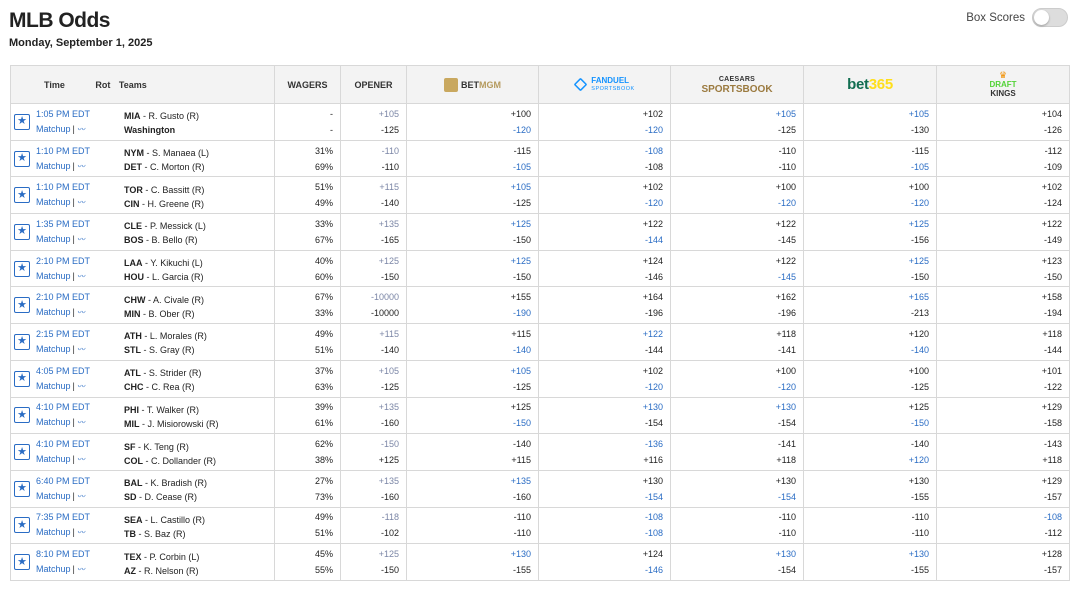 Image resolution: width=1080 pixels, height=590 pixels. Describe the element at coordinates (604, 305) in the screenshot. I see `fanduel-odds-cell: +164 -196` at that location.